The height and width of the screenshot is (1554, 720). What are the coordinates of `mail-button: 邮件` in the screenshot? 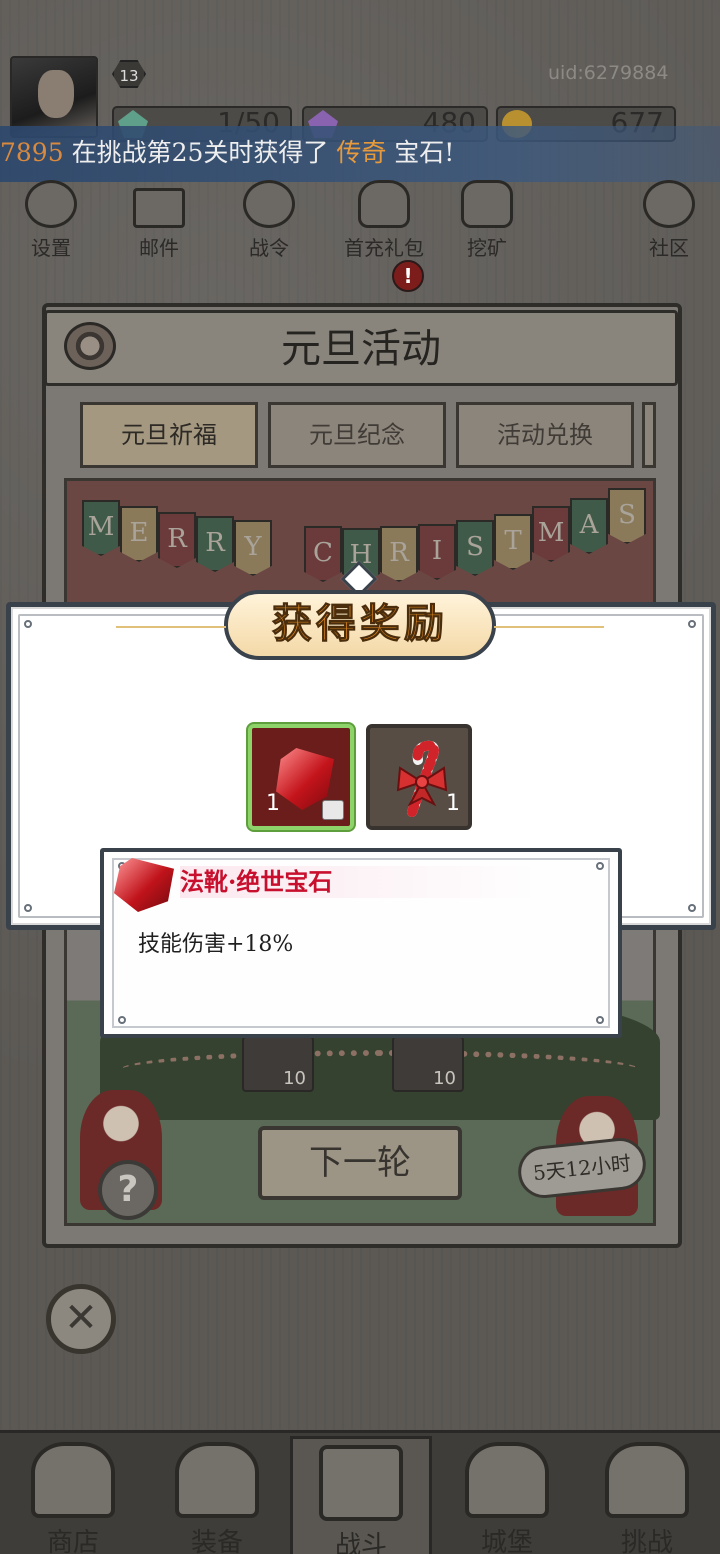 It's located at (159, 220).